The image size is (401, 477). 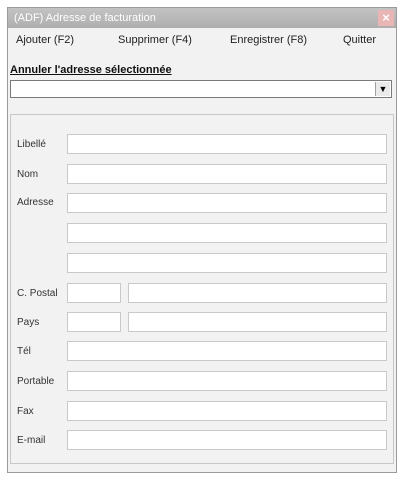 What do you see at coordinates (31, 440) in the screenshot?
I see `label-email: E-mail` at bounding box center [31, 440].